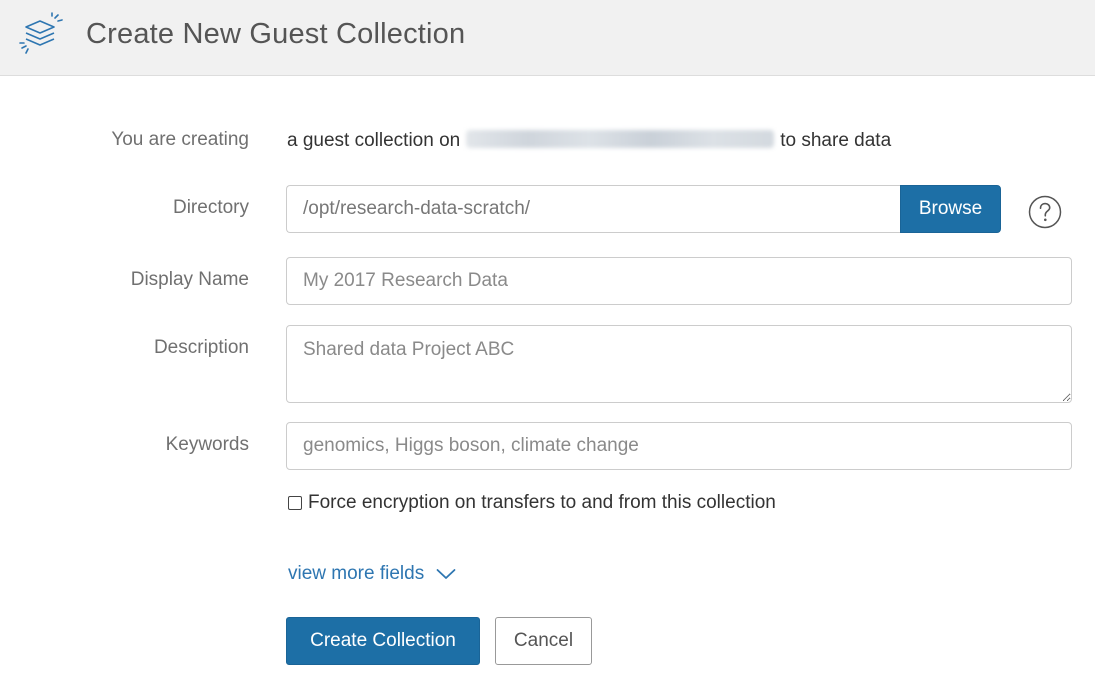  I want to click on encryption-checkbox, so click(295, 503).